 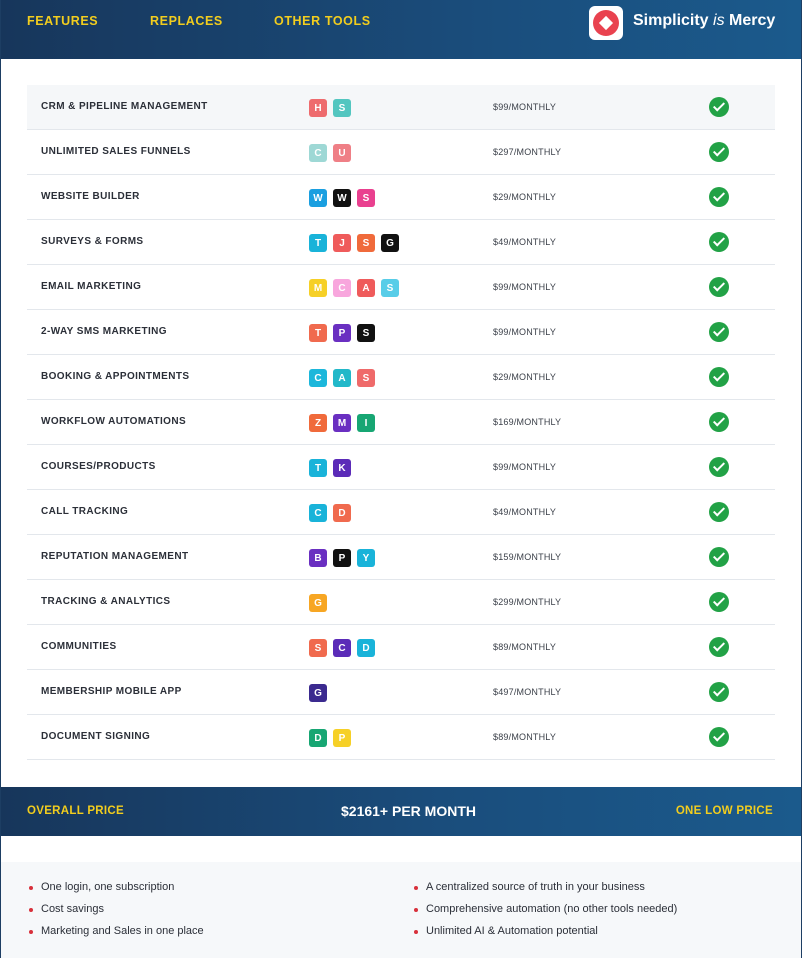 I want to click on replaced-tools: G, so click(x=318, y=693).